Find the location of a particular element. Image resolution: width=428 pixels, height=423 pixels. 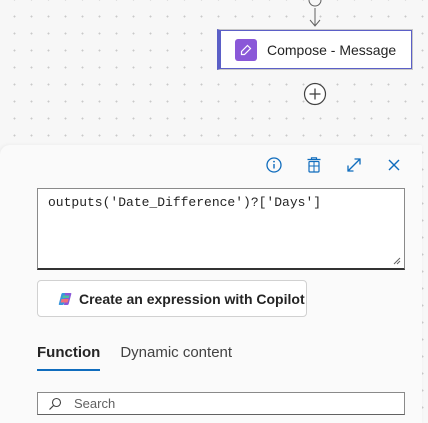

plus-circle-icon is located at coordinates (315, 94).